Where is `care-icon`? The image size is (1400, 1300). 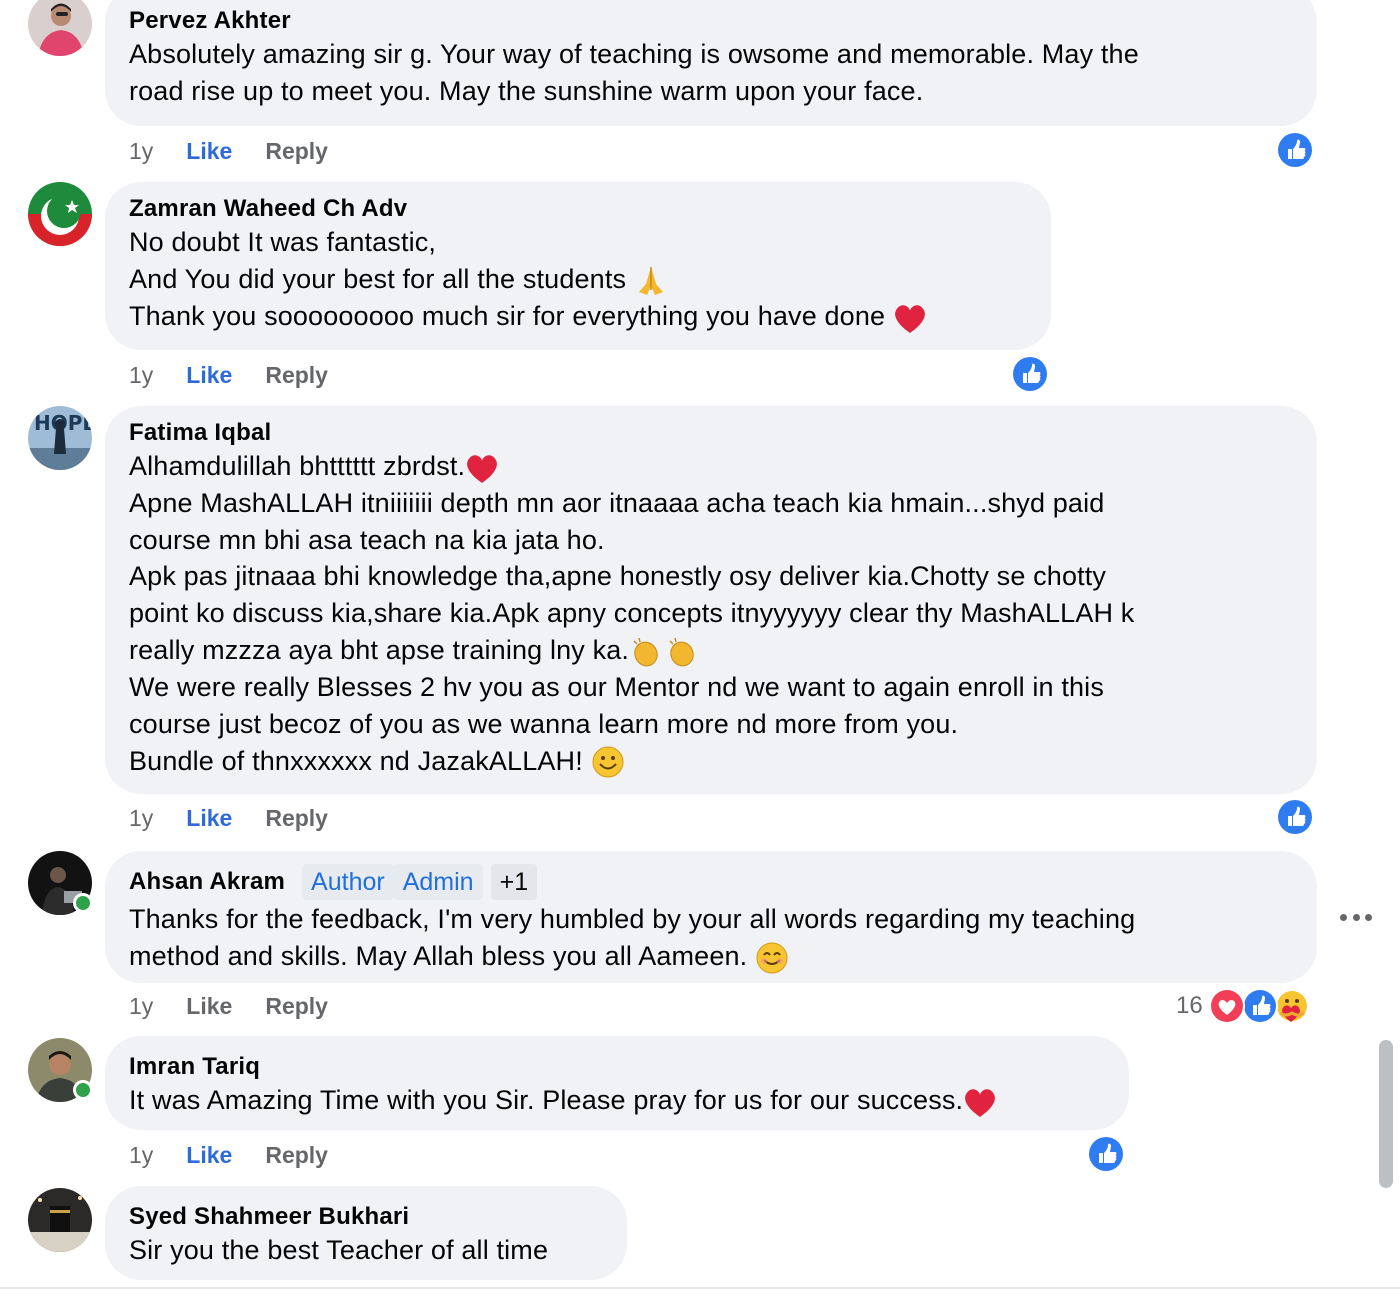
care-icon is located at coordinates (1292, 1006).